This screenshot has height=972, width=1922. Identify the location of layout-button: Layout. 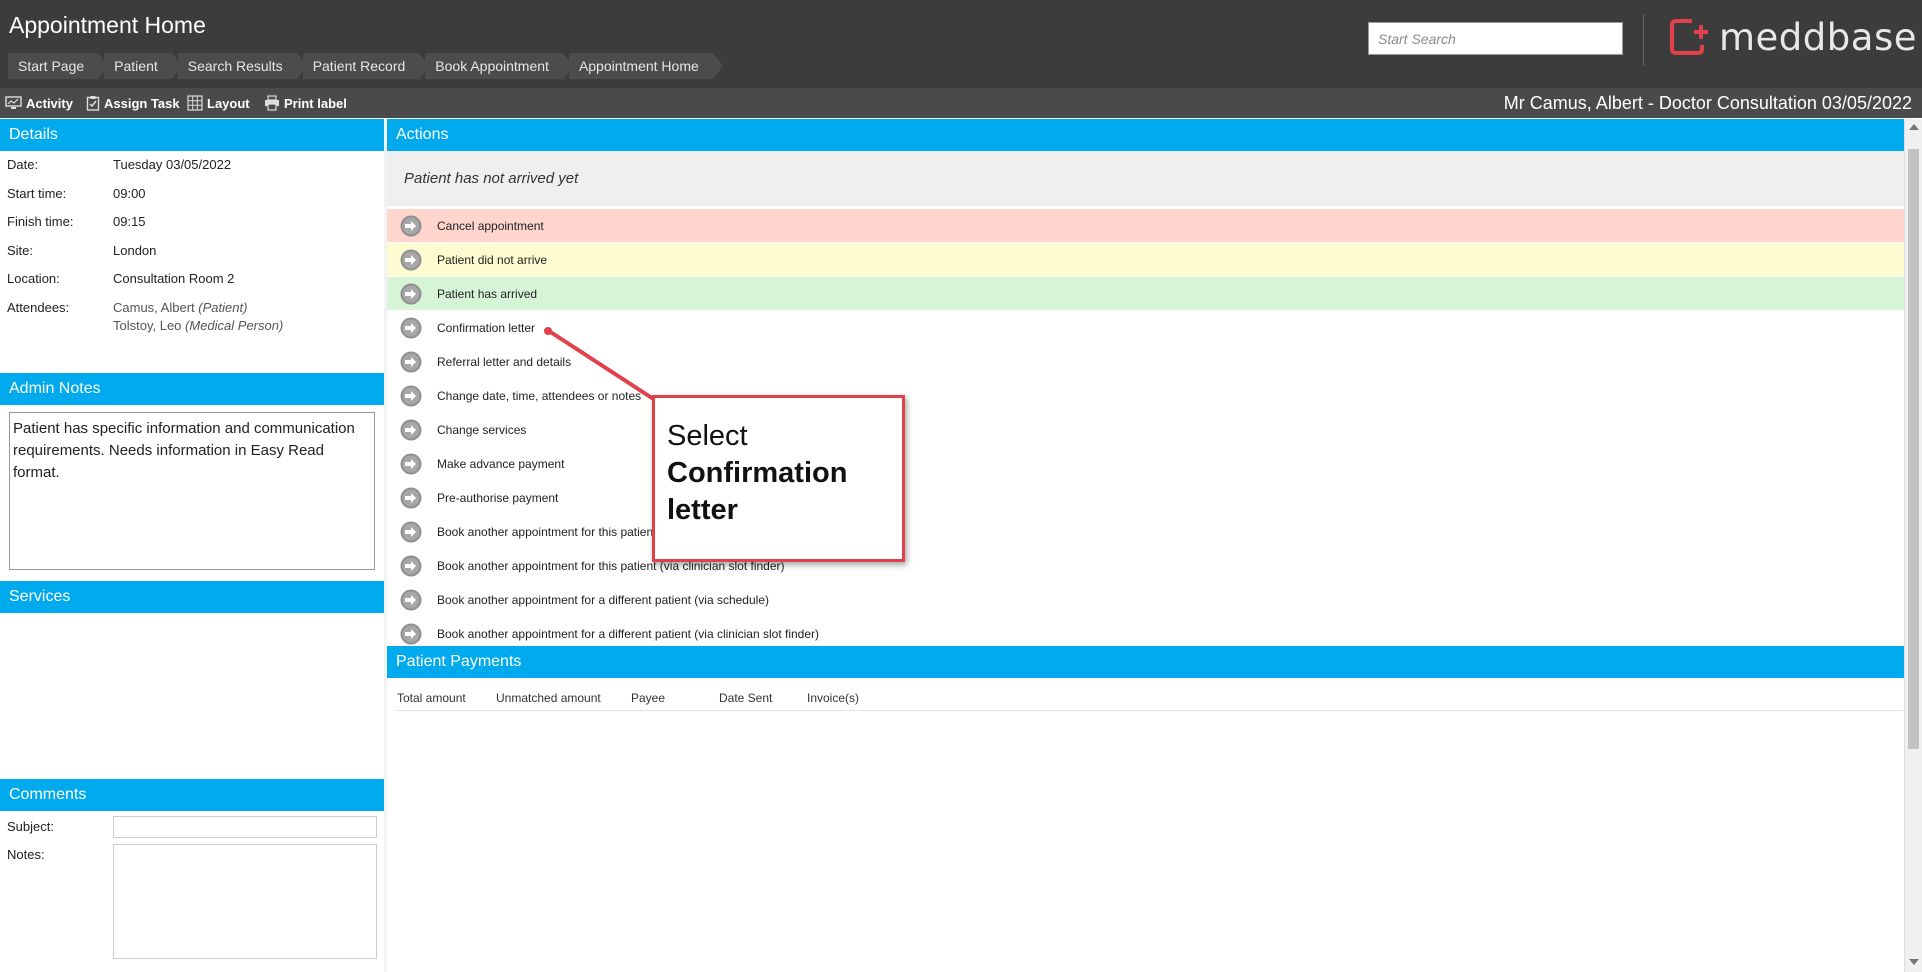
(218, 103).